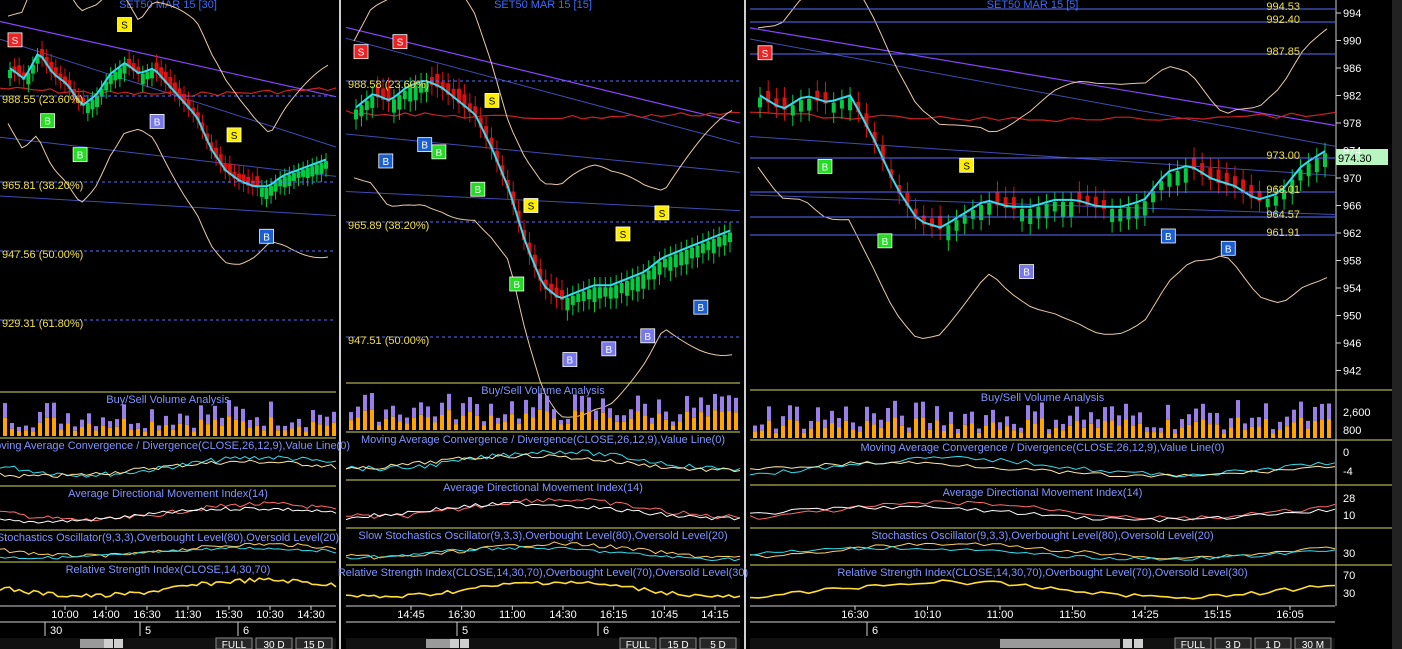 This screenshot has height=649, width=1402. Describe the element at coordinates (147, 615) in the screenshot. I see `time-axis-label: 16:30` at that location.